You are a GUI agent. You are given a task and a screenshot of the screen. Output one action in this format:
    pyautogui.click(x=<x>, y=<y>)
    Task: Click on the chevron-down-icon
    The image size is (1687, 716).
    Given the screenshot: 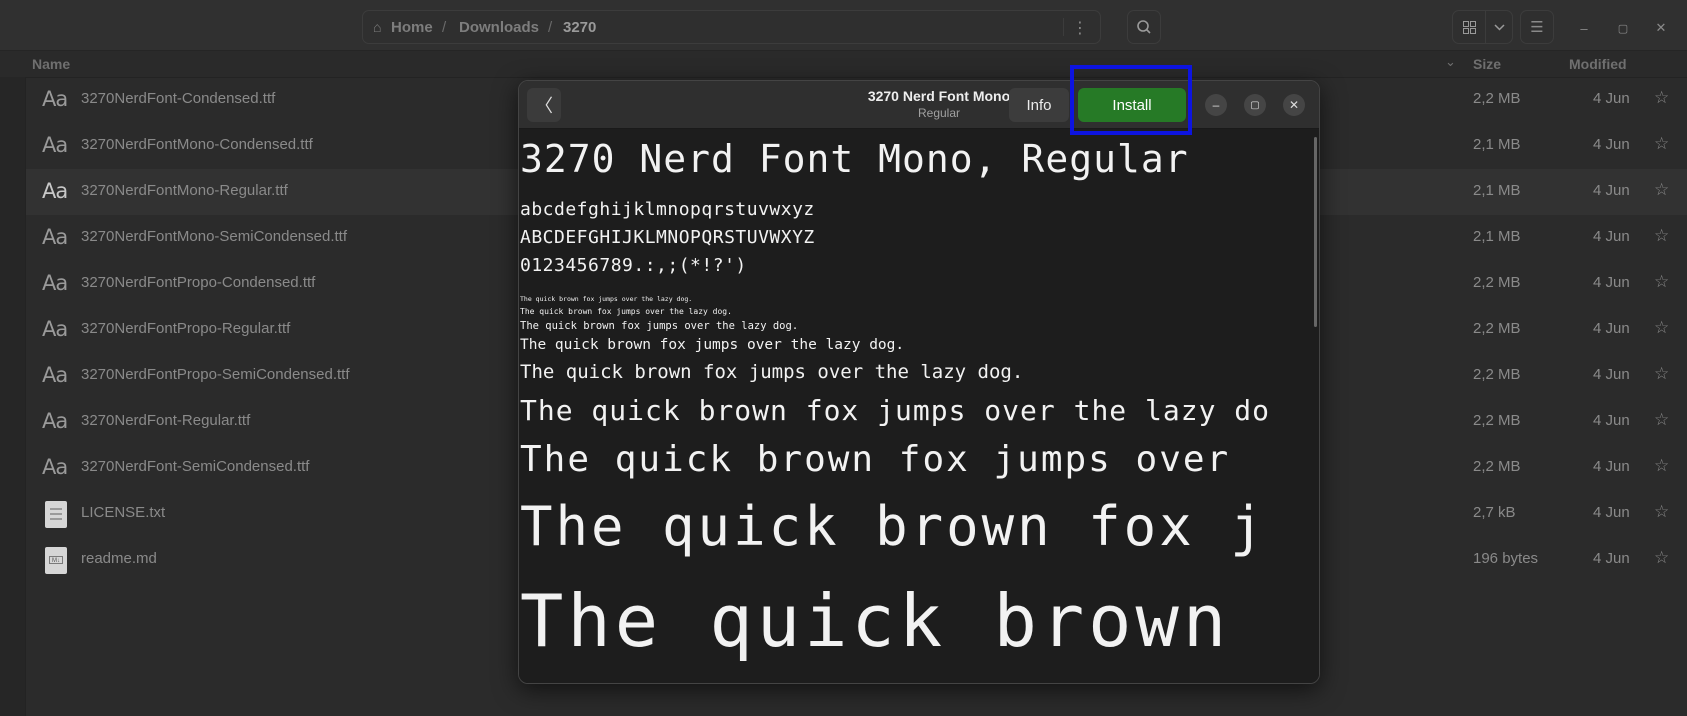 What is the action you would take?
    pyautogui.click(x=1499, y=27)
    